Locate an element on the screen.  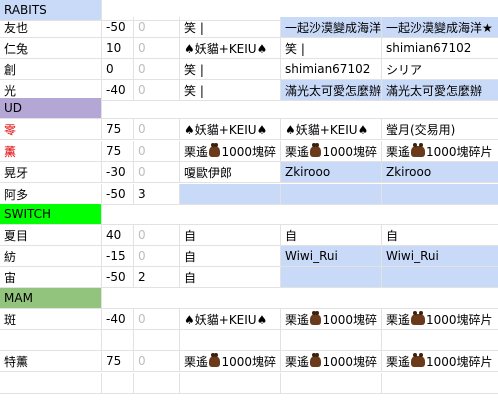
member-name-cell: 友也 is located at coordinates (51, 27).